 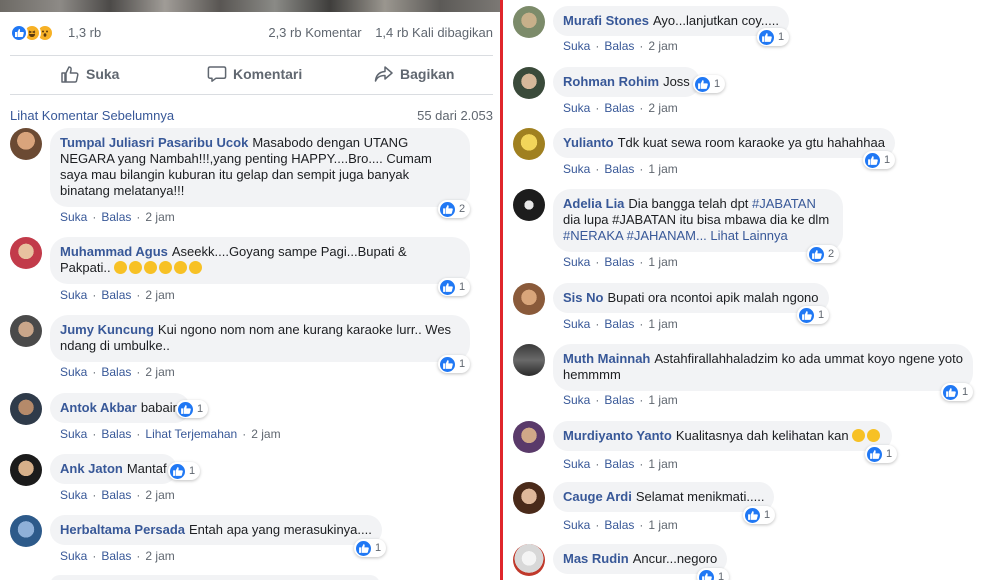 What do you see at coordinates (122, 529) in the screenshot?
I see `comment-author: Herbaltama Persada` at bounding box center [122, 529].